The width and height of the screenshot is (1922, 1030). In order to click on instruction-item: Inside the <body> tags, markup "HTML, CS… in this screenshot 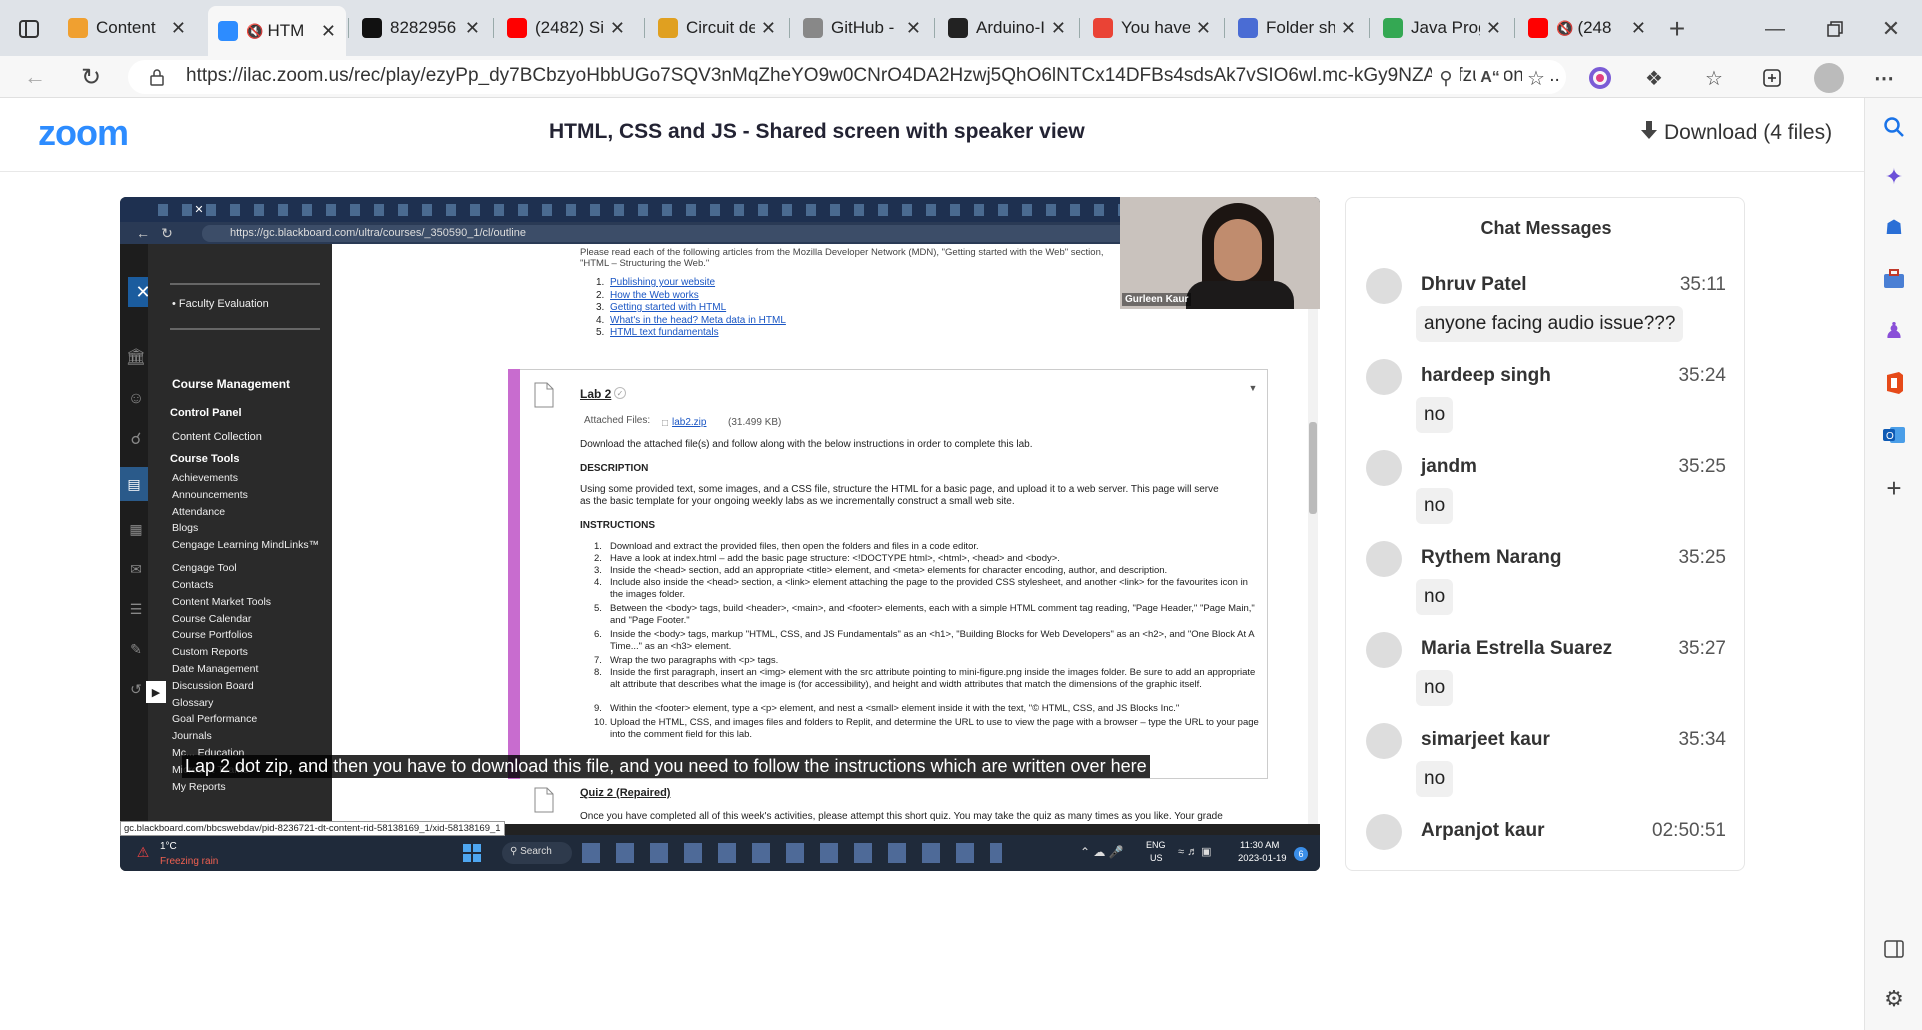, I will do `click(932, 640)`.